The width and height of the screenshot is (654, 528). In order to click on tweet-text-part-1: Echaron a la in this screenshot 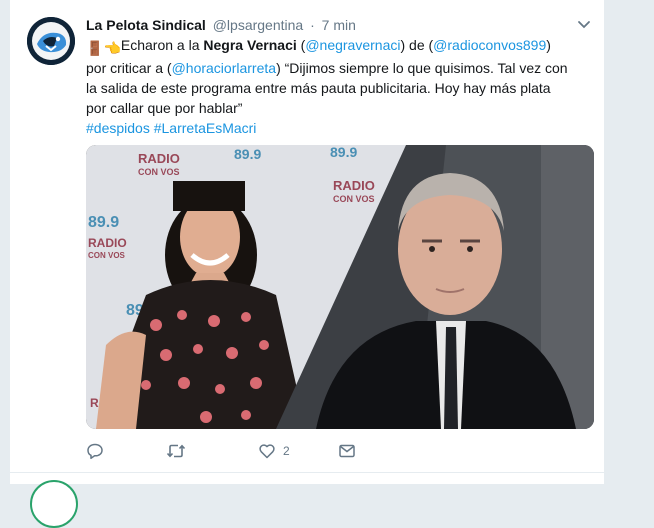, I will do `click(162, 45)`.